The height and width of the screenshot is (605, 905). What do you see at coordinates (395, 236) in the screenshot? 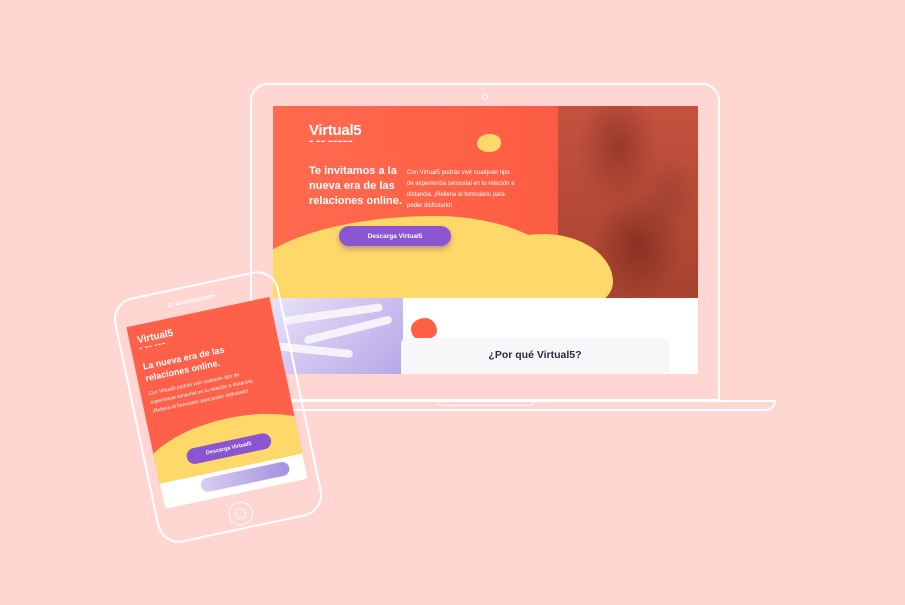
I see `download-button: Descarga Virtual5` at bounding box center [395, 236].